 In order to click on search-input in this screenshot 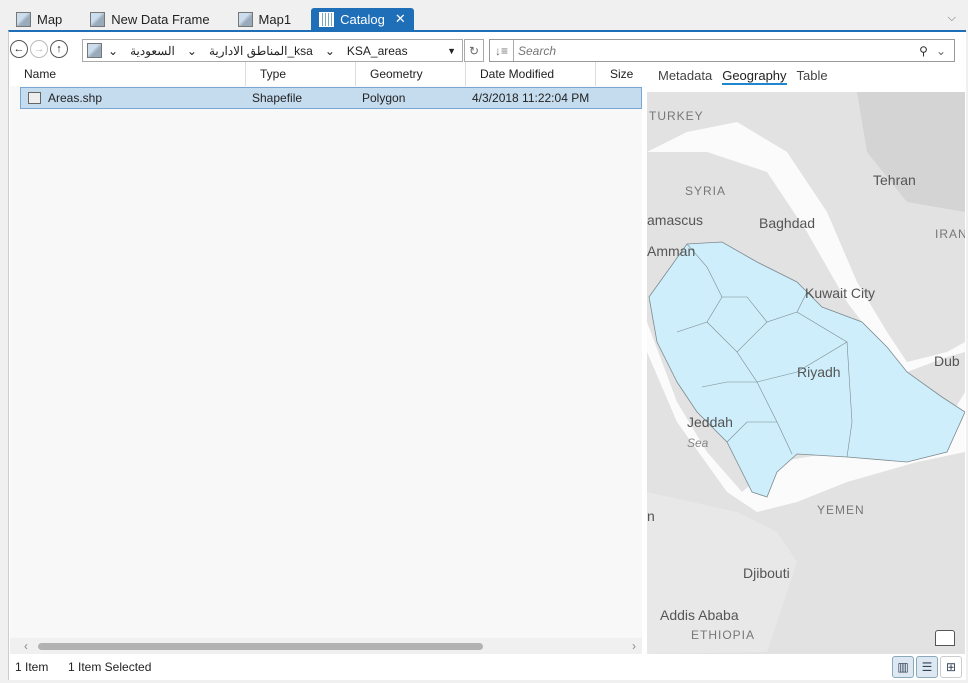, I will do `click(713, 50)`.